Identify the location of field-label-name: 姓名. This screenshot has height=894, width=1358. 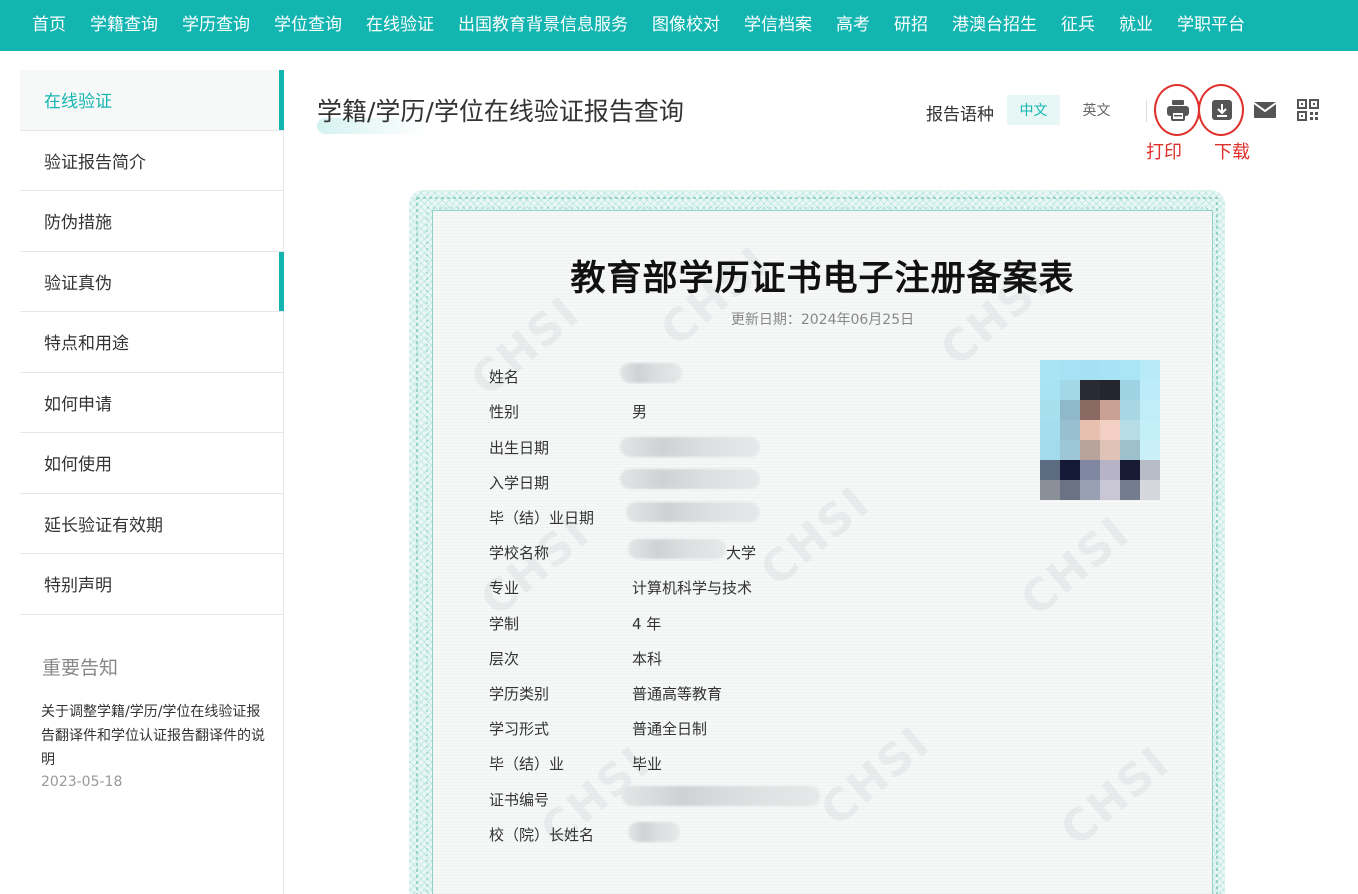
(504, 377).